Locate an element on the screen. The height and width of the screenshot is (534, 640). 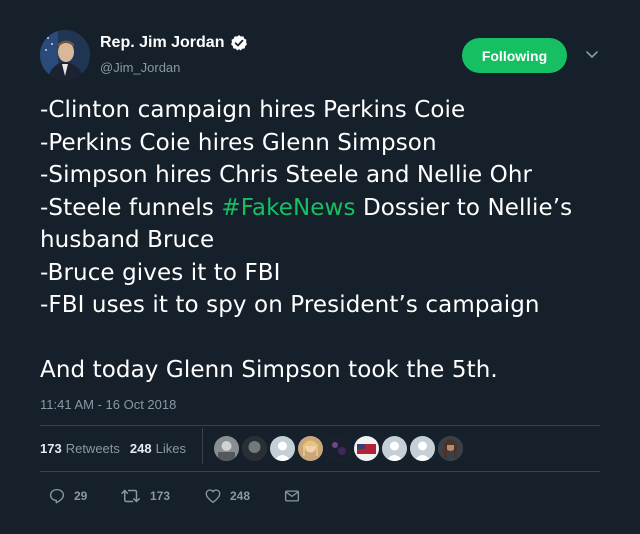
tweet-line: And today Glenn Simpson took the 5th. is located at coordinates (269, 370).